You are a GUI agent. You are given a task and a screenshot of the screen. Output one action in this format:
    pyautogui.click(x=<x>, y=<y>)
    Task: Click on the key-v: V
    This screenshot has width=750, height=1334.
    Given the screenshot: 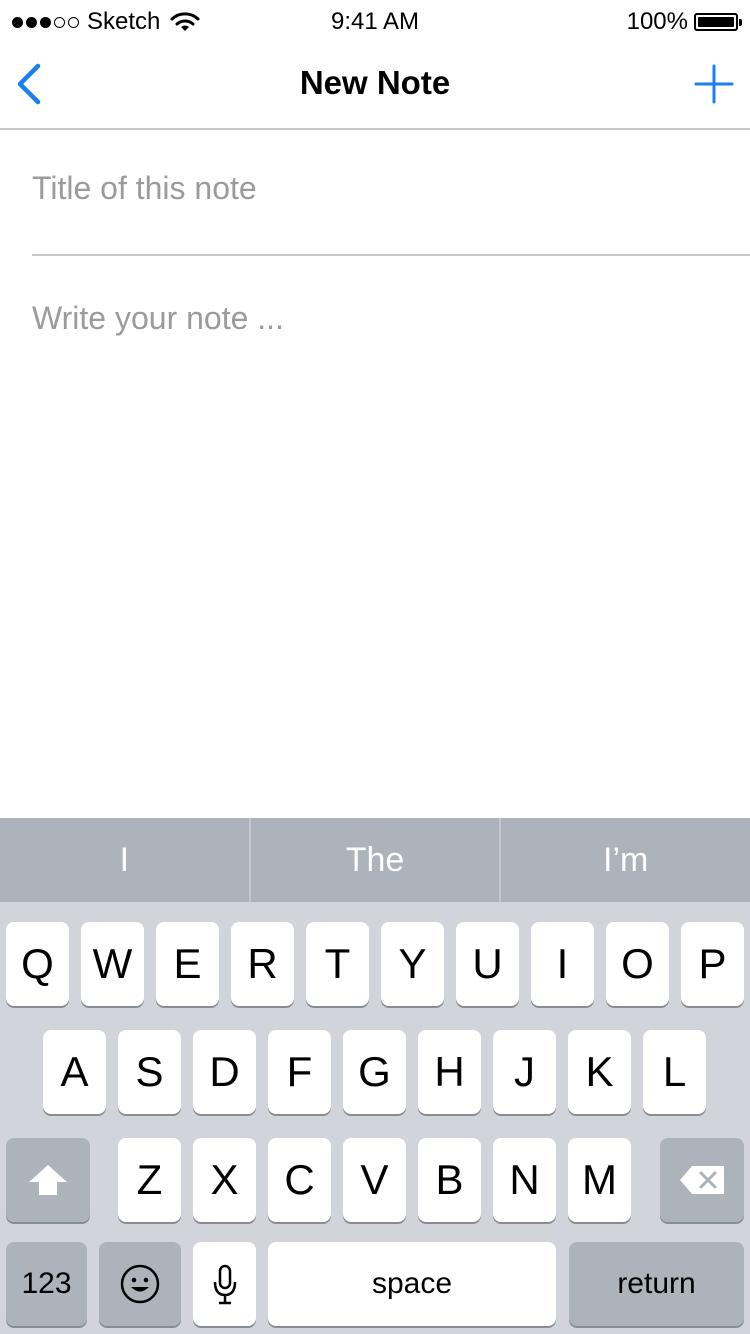 What is the action you would take?
    pyautogui.click(x=374, y=1180)
    